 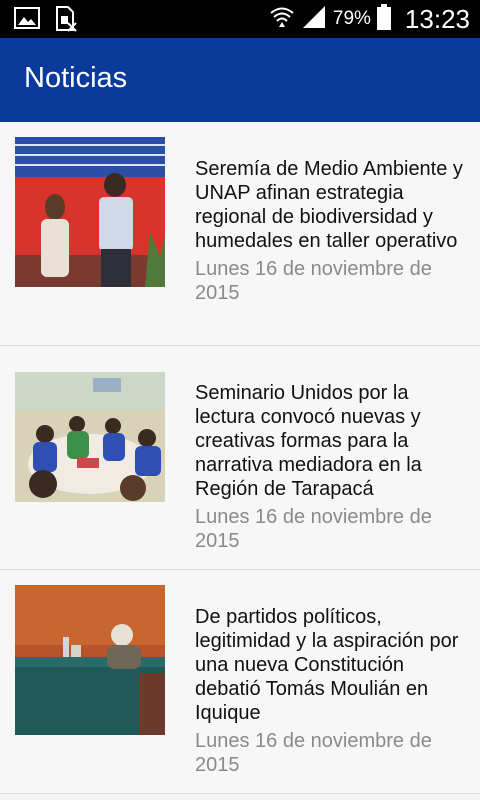 I want to click on status-bar: 79% 13:23, so click(x=240, y=19).